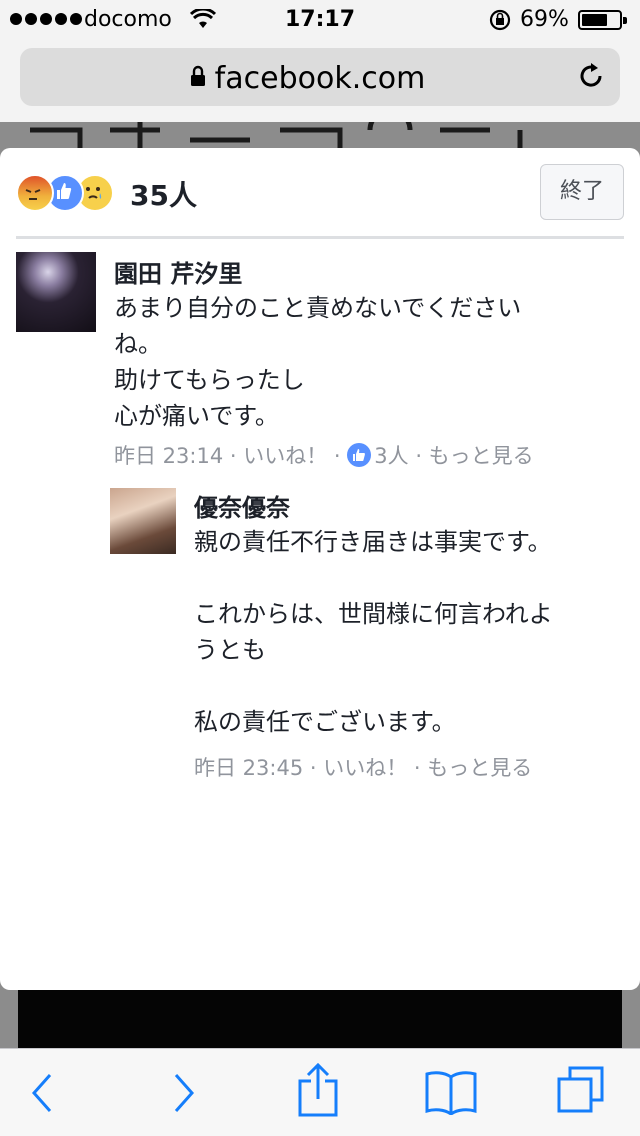 This screenshot has width=640, height=1136. I want to click on share-icon, so click(318, 1091).